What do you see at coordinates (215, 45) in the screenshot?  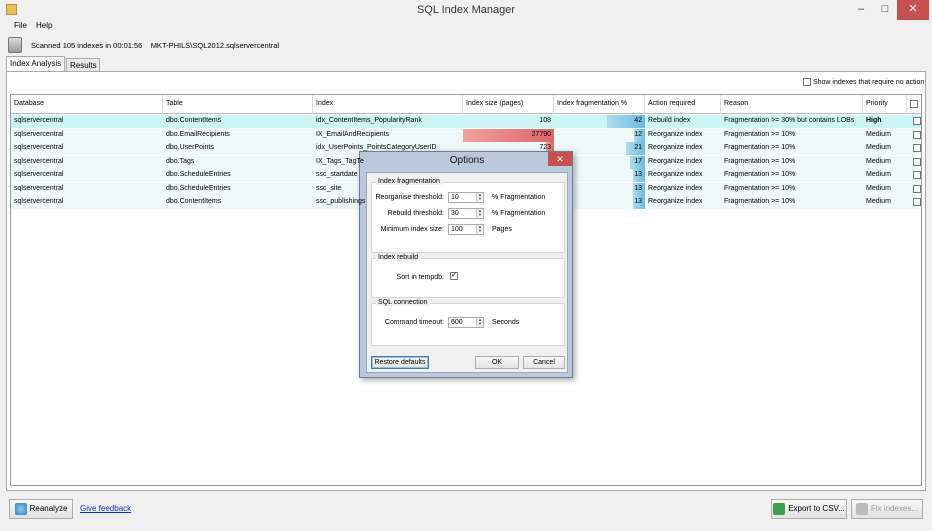 I see `server-name: MKT-PHILS\SQL2012.sqlservercentral` at bounding box center [215, 45].